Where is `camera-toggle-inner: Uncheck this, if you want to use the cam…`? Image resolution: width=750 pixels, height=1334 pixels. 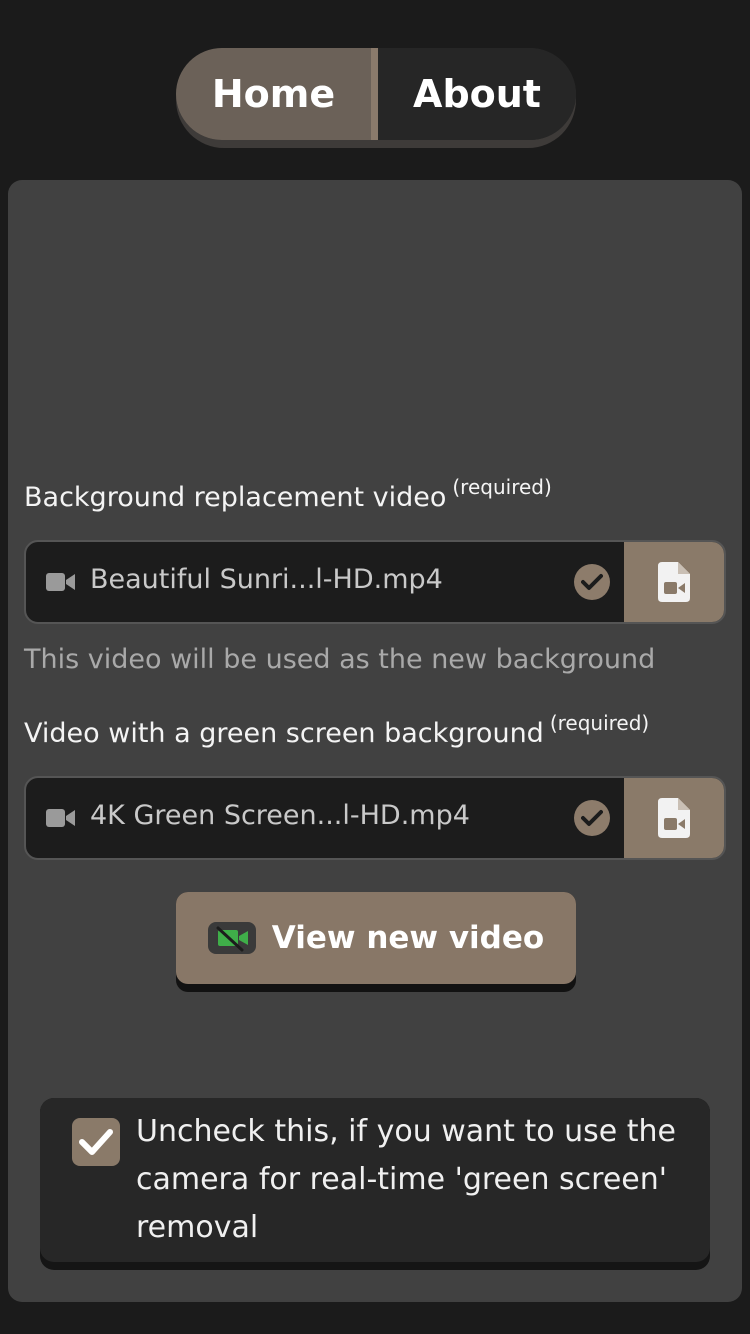 camera-toggle-inner: Uncheck this, if you want to use the cam… is located at coordinates (375, 1180).